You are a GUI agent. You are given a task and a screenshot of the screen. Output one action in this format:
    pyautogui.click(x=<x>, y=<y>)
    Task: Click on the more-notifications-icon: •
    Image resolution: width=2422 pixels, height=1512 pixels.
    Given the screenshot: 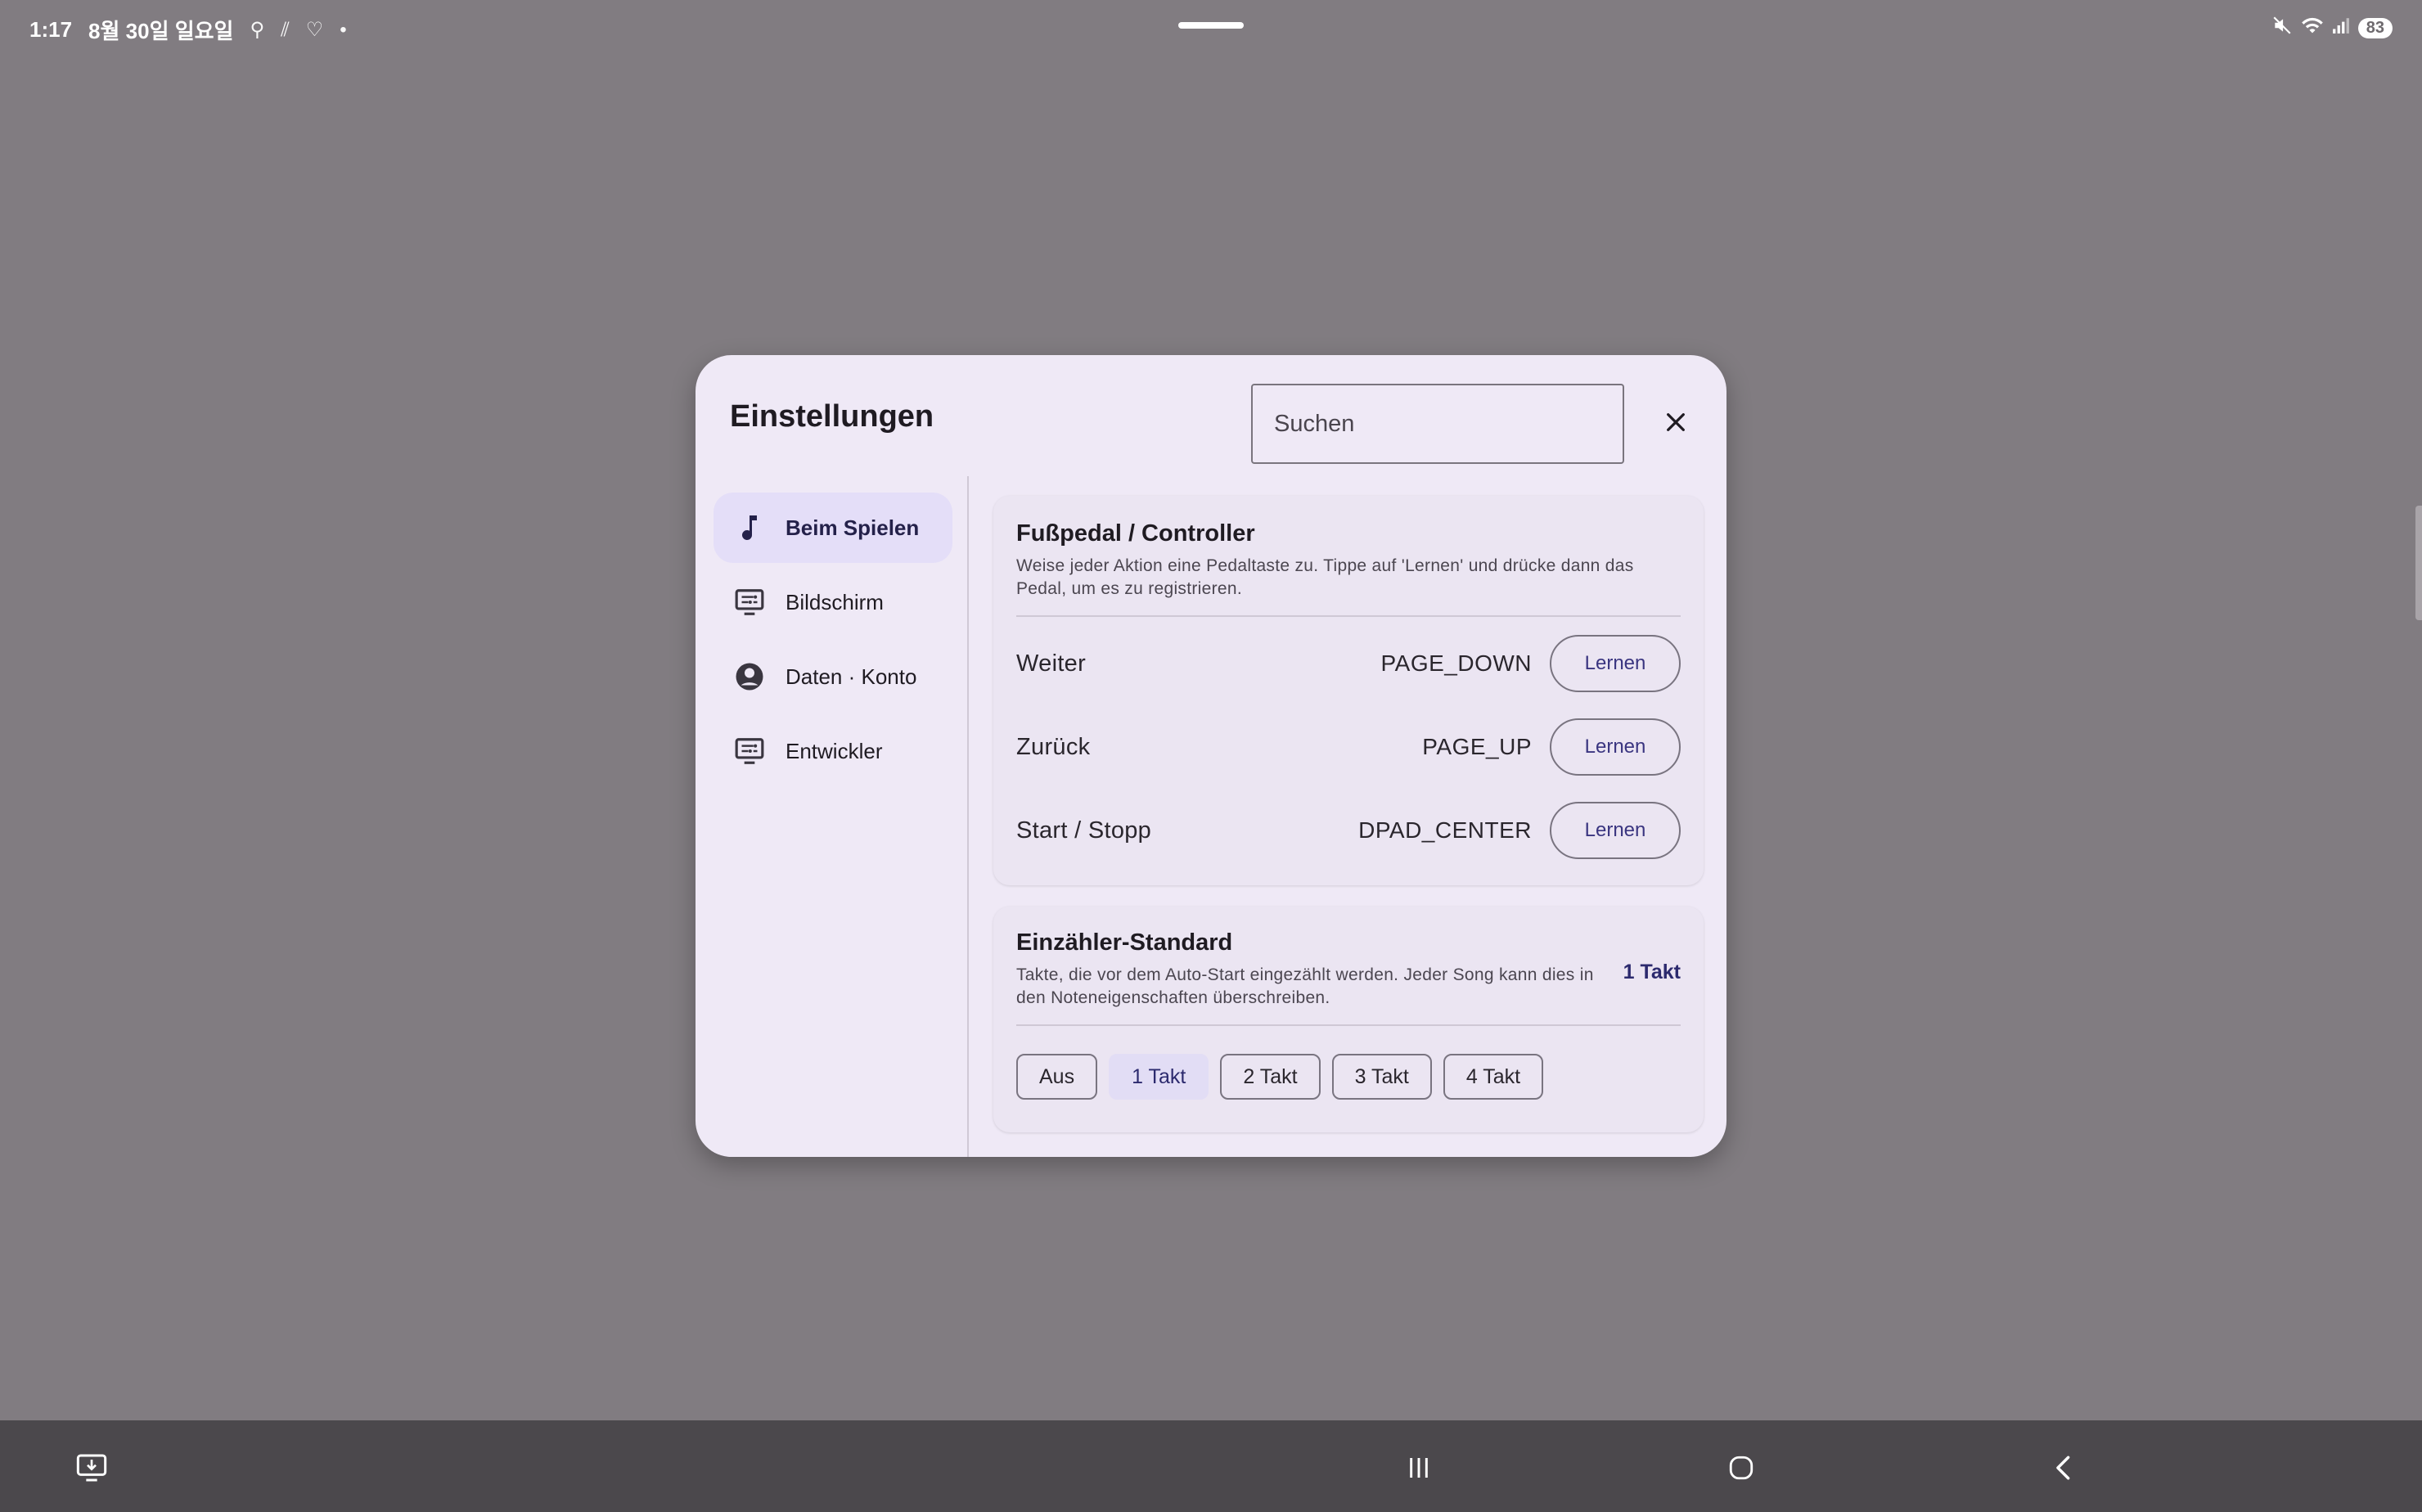 What is the action you would take?
    pyautogui.click(x=343, y=30)
    